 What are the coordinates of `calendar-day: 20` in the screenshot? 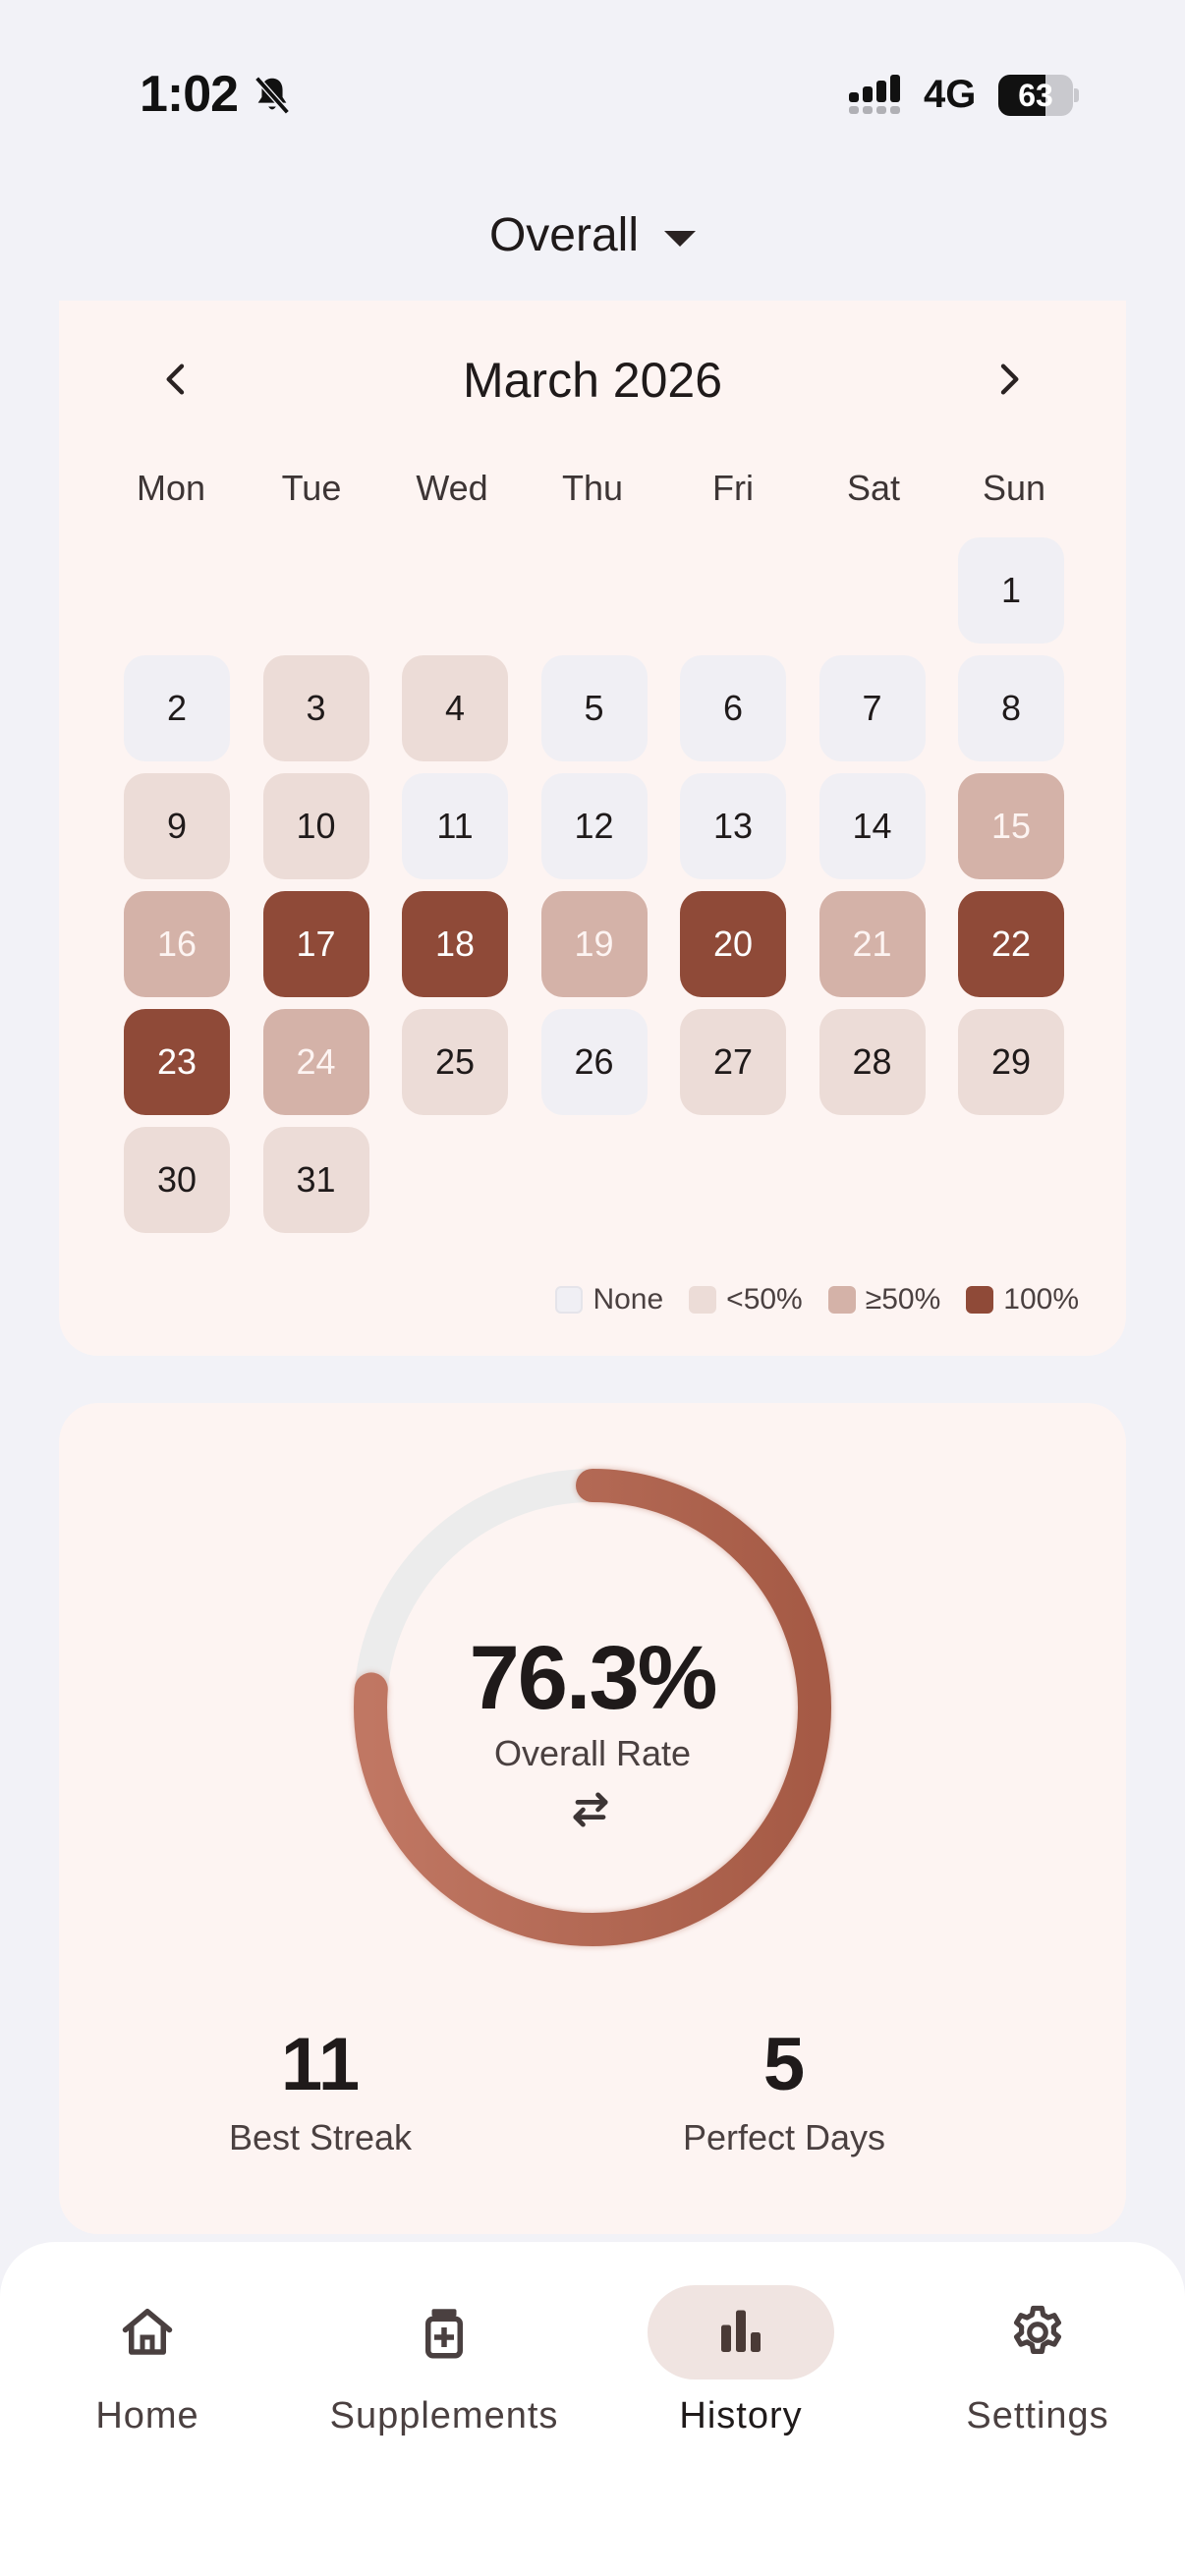 It's located at (733, 944).